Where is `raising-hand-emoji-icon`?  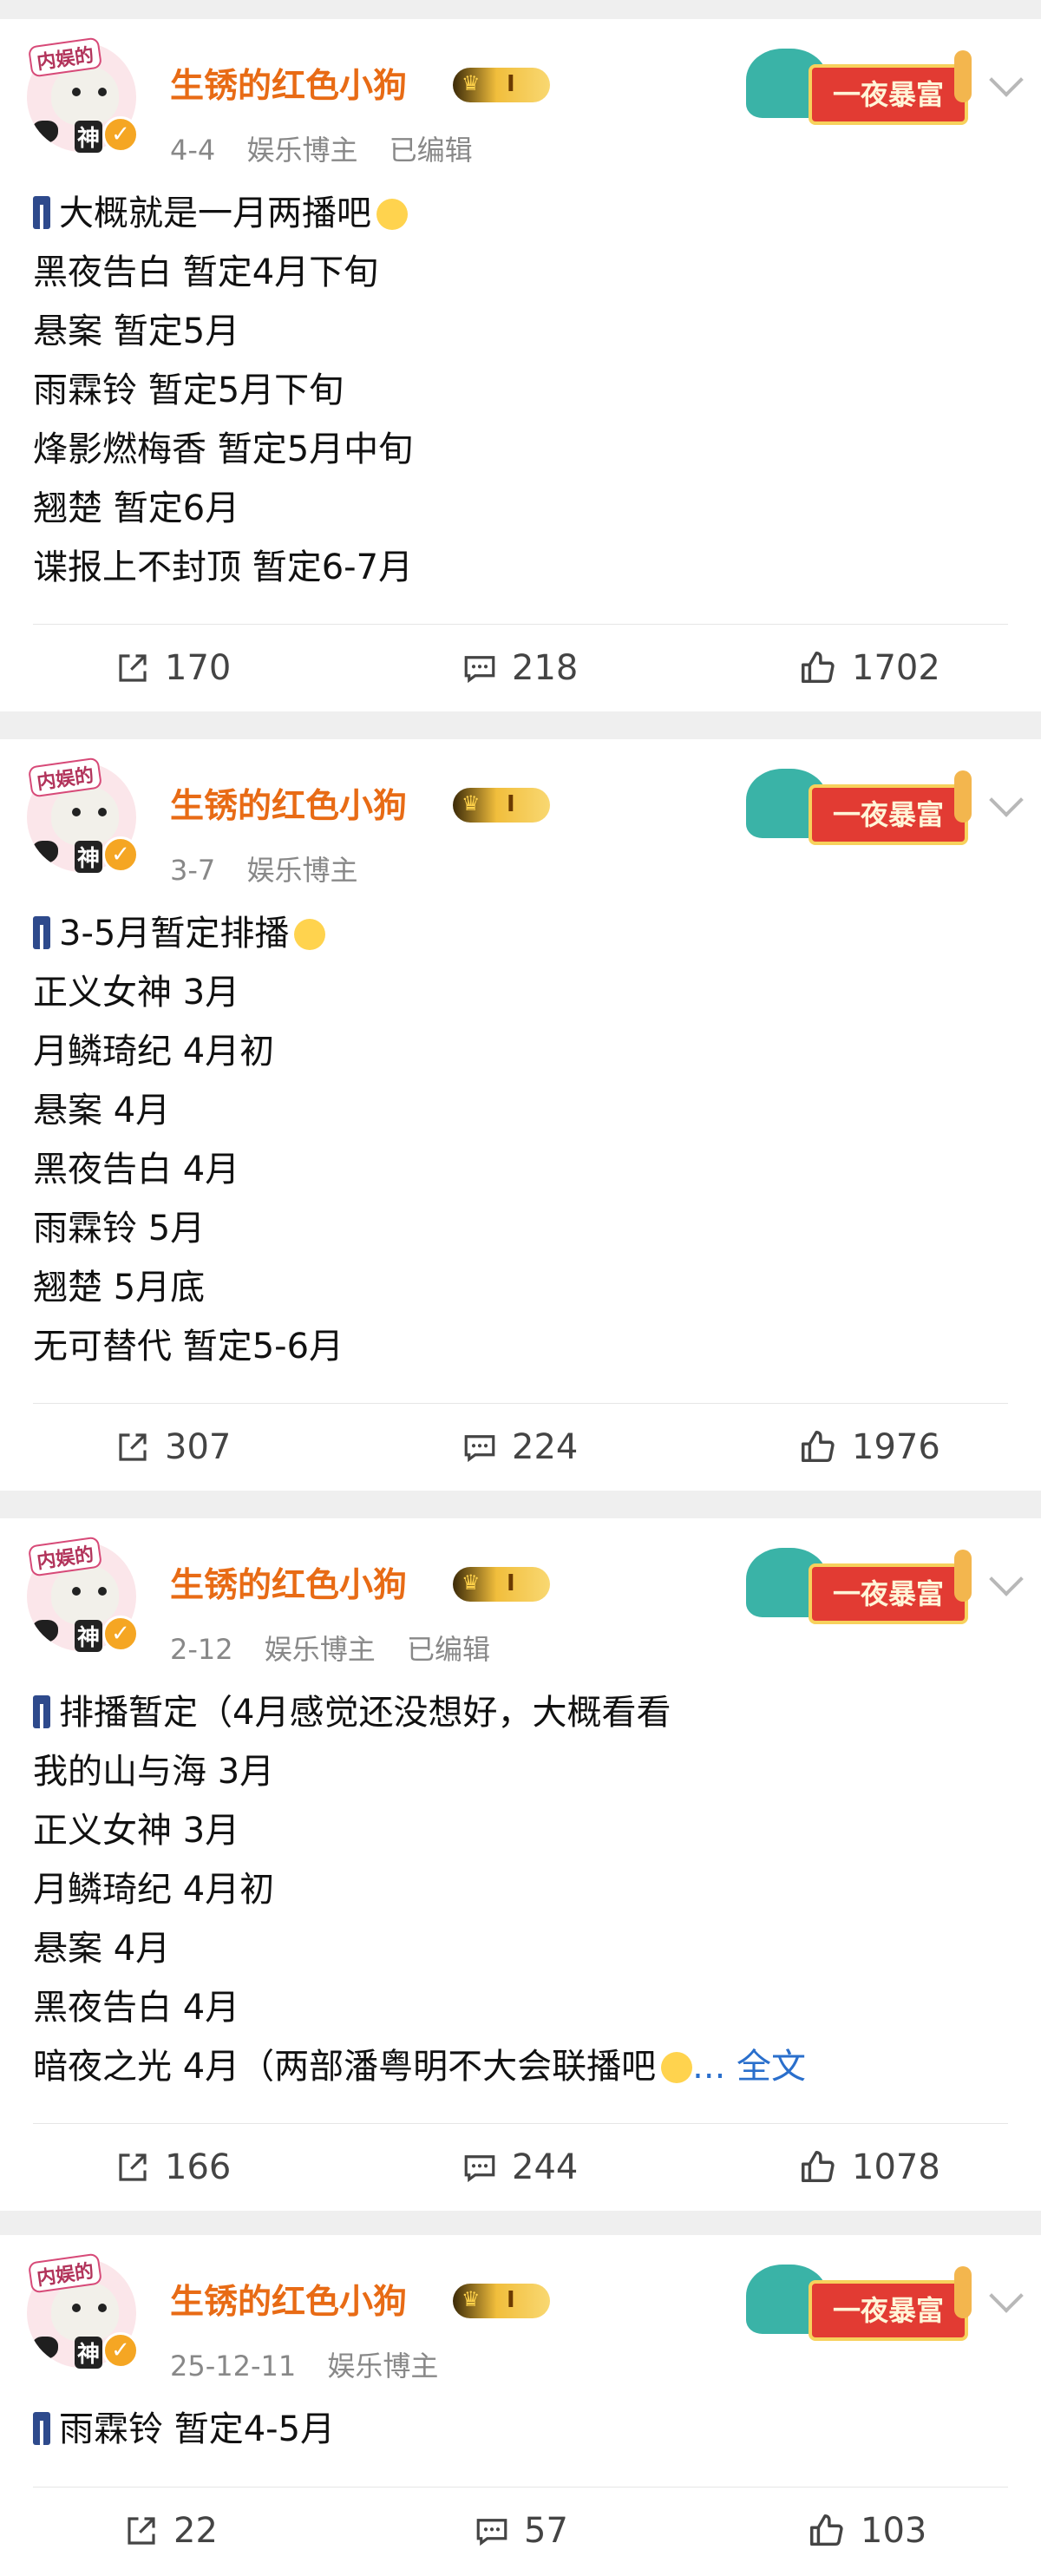 raising-hand-emoji-icon is located at coordinates (392, 214).